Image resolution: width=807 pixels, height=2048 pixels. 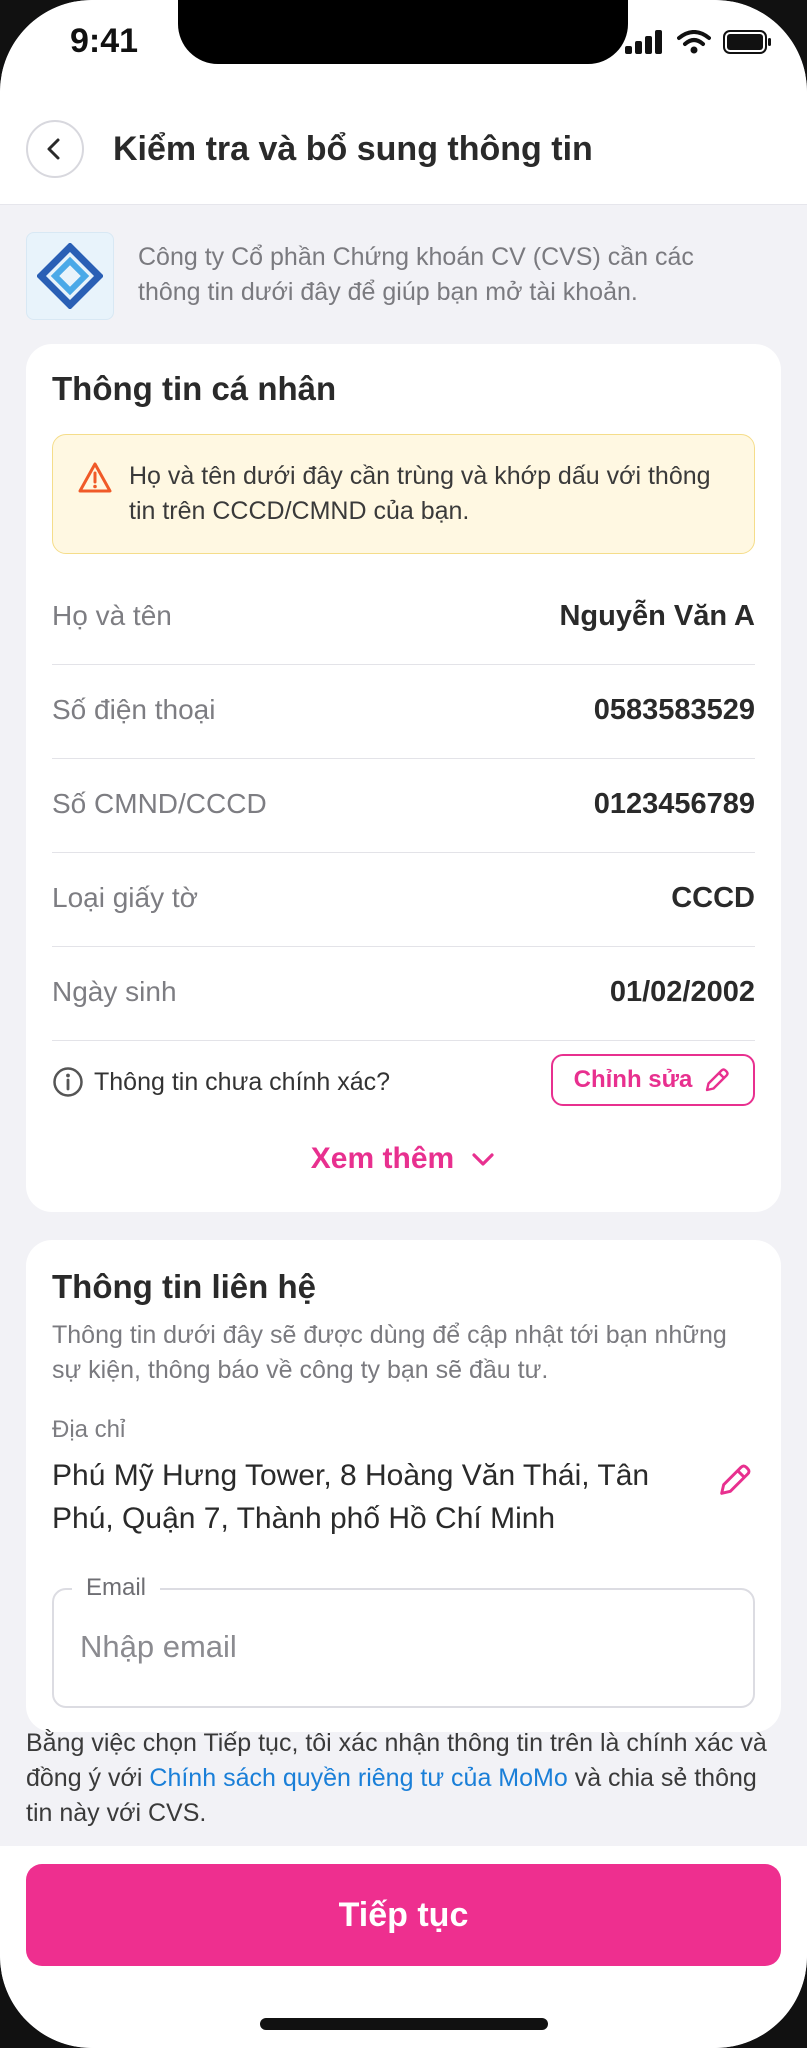 I want to click on row-label: Loại giấy tờ, so click(x=125, y=897).